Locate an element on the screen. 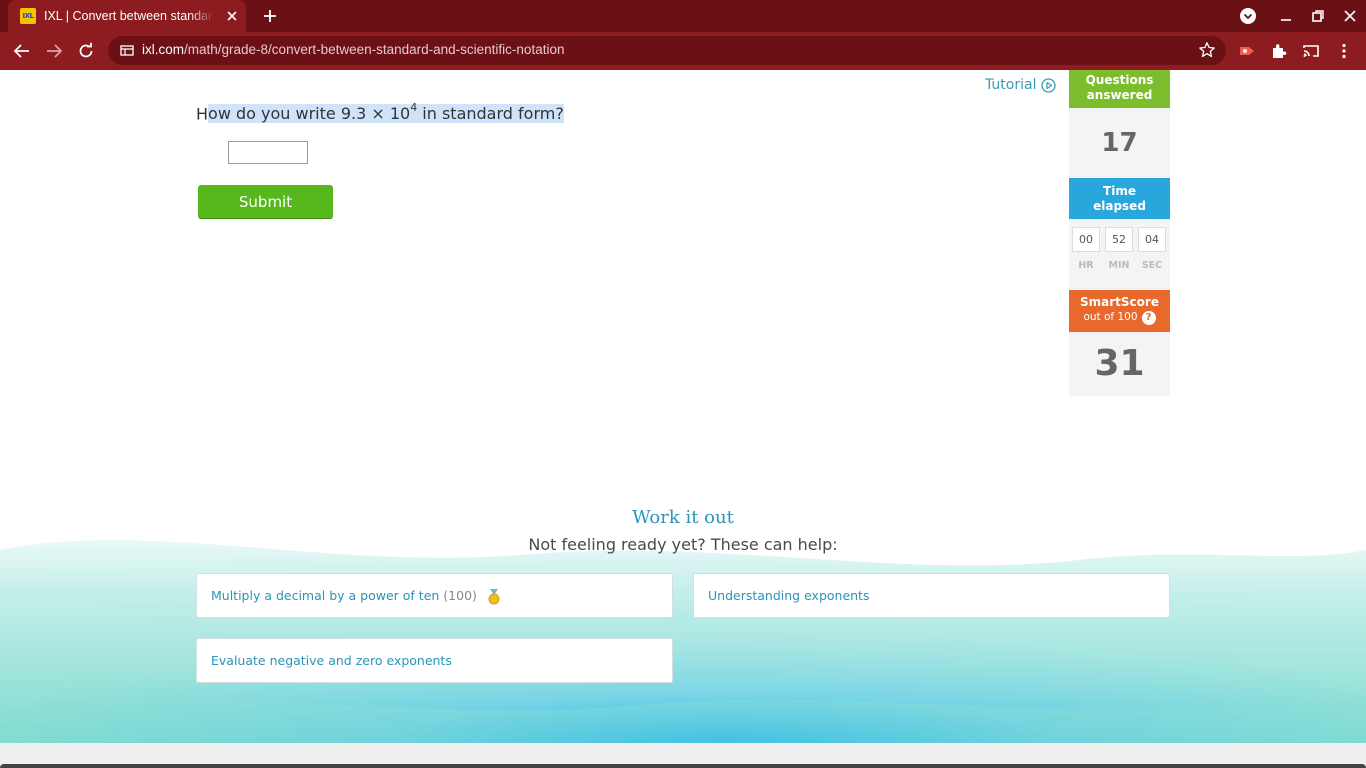 Image resolution: width=1366 pixels, height=768 pixels. question-exponent: 4 is located at coordinates (414, 107).